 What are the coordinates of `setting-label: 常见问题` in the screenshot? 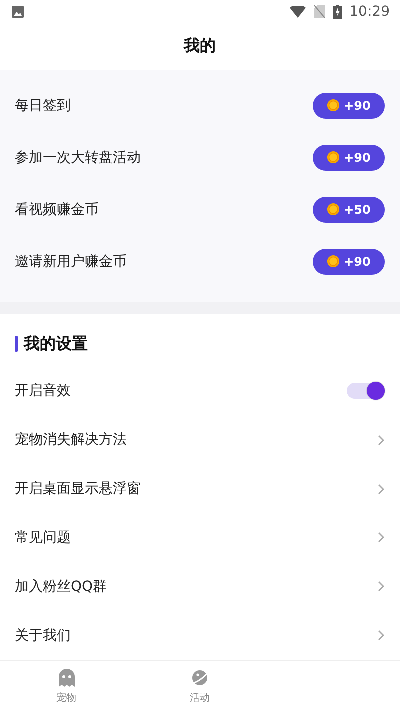 It's located at (43, 537).